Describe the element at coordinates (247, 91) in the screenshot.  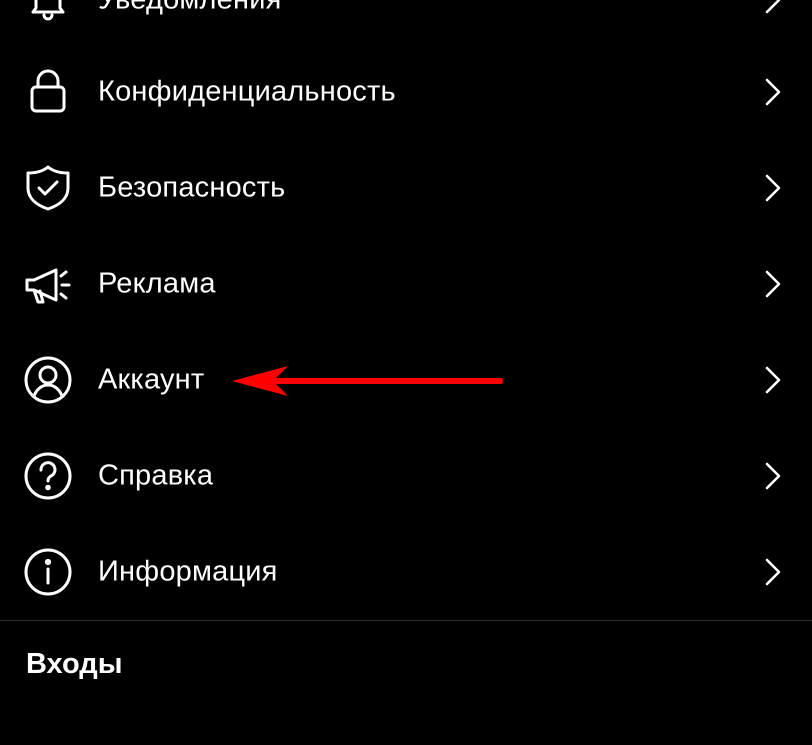
I see `menu-item-label: Конфиденциальность` at that location.